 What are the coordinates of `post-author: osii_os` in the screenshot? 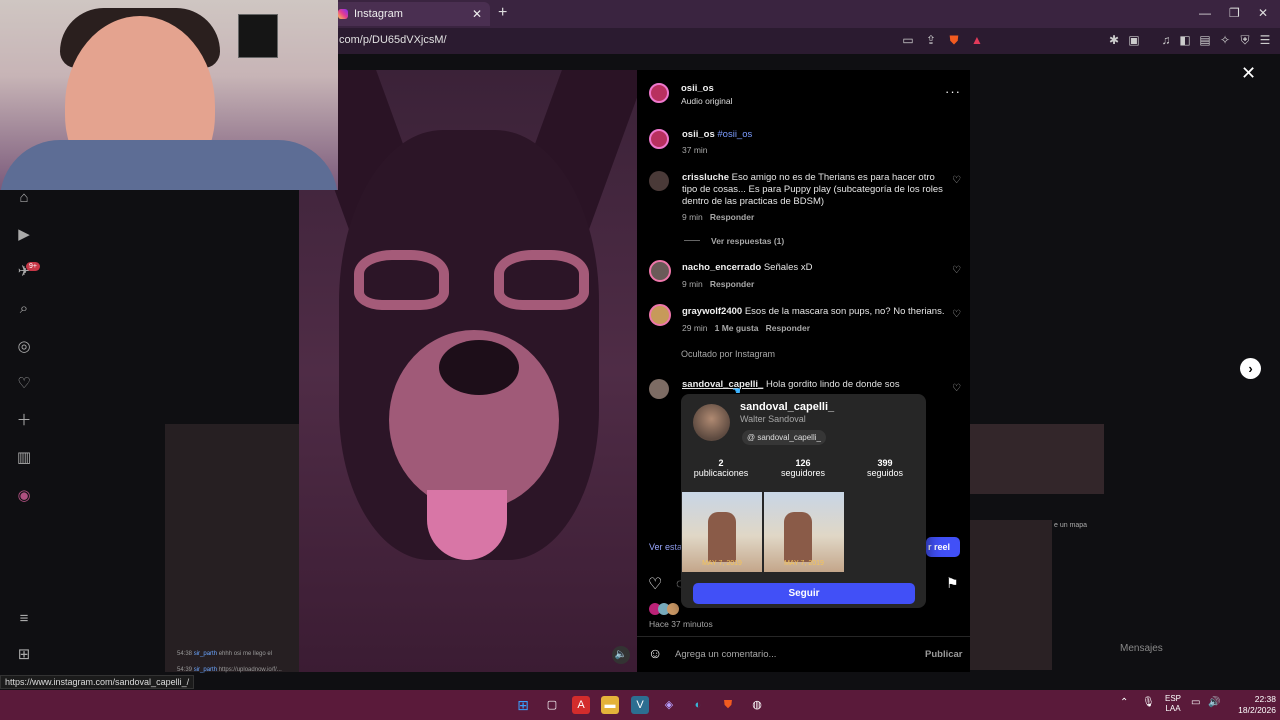 It's located at (697, 88).